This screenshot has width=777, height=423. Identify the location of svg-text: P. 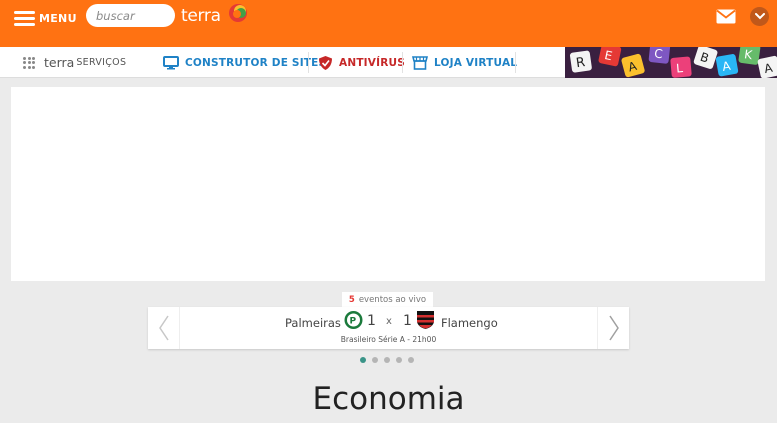
(353, 322).